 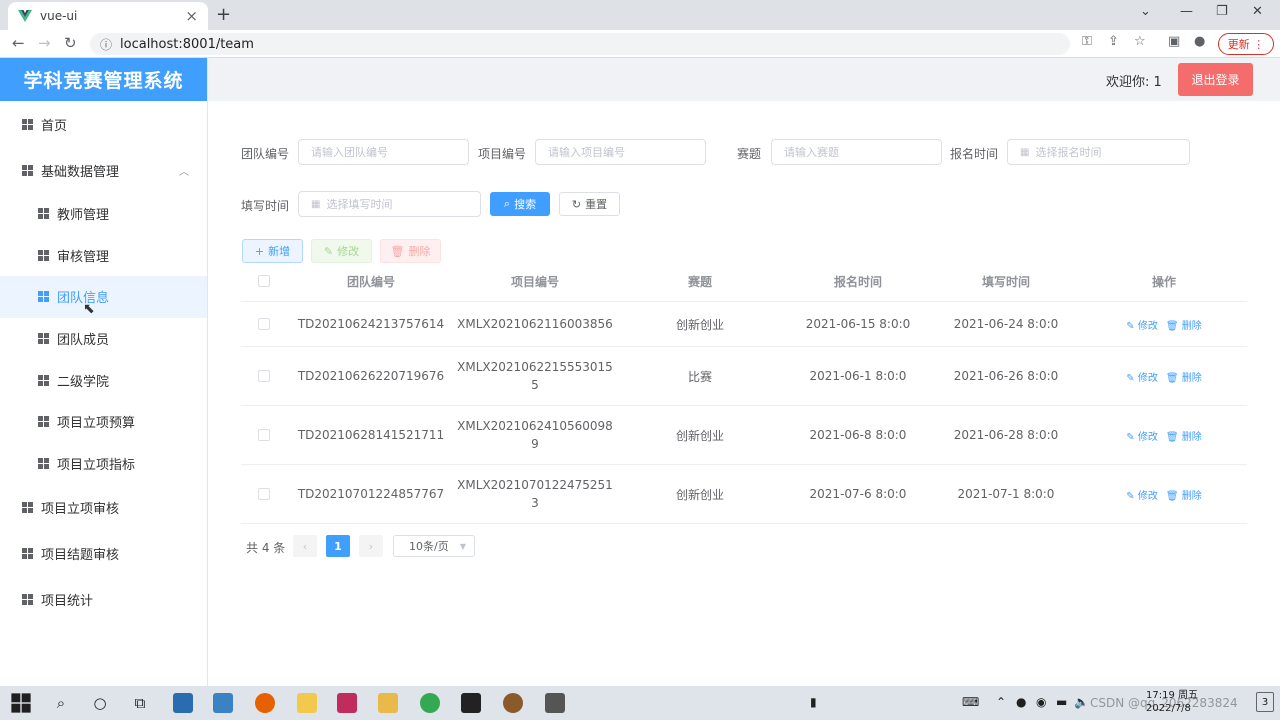 I want to click on sidebar-item-label: 审核管理, so click(x=83, y=257).